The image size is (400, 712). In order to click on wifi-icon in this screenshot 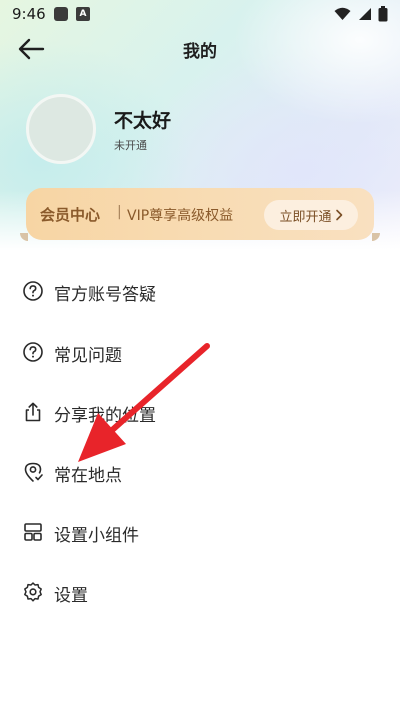, I will do `click(342, 13)`.